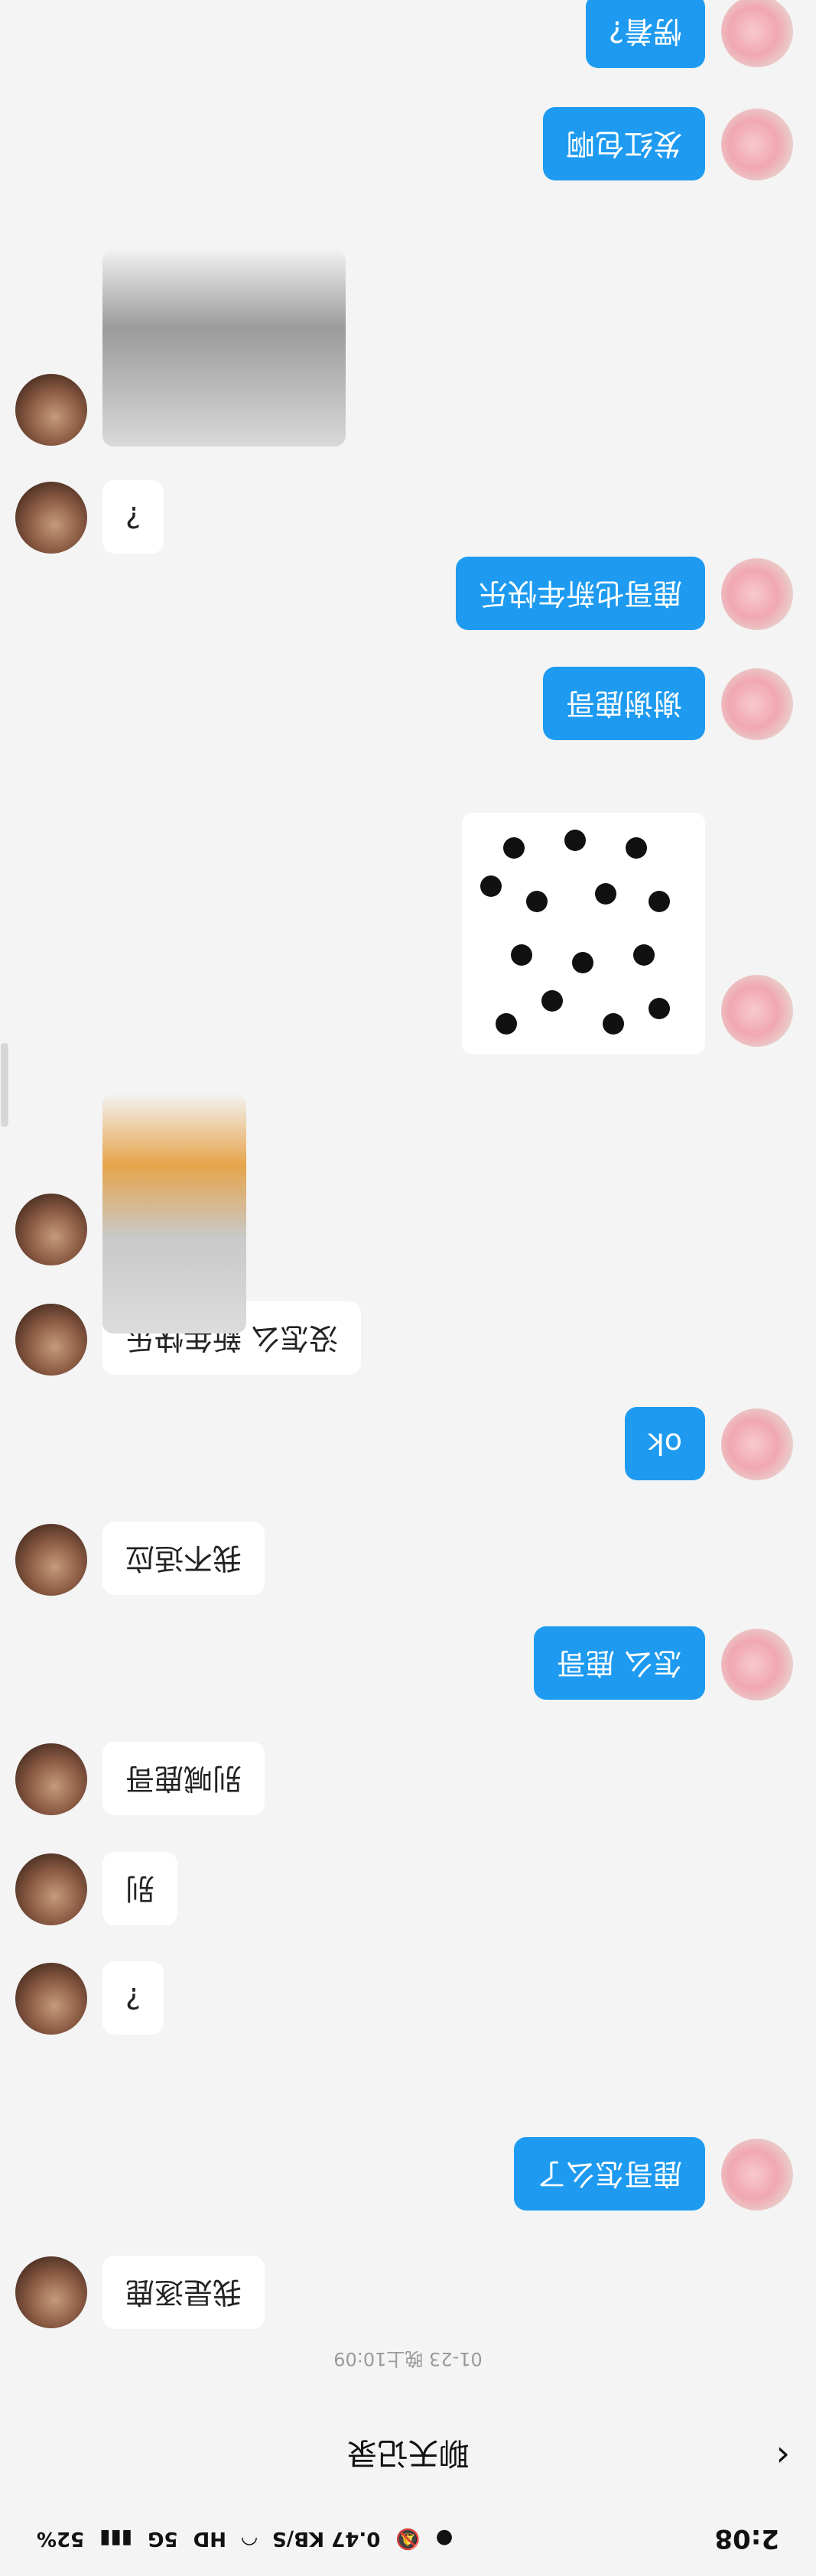  Describe the element at coordinates (183, 1559) in the screenshot. I see `message-bubble: 我不适应` at that location.